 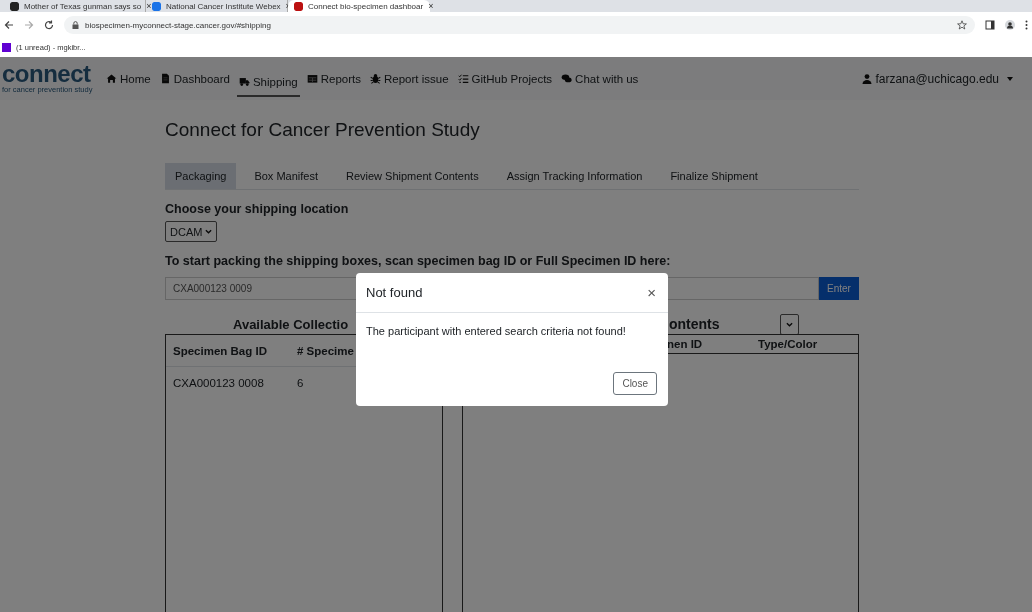 What do you see at coordinates (220, 350) in the screenshot?
I see `column-header: Specimen Bag ID` at bounding box center [220, 350].